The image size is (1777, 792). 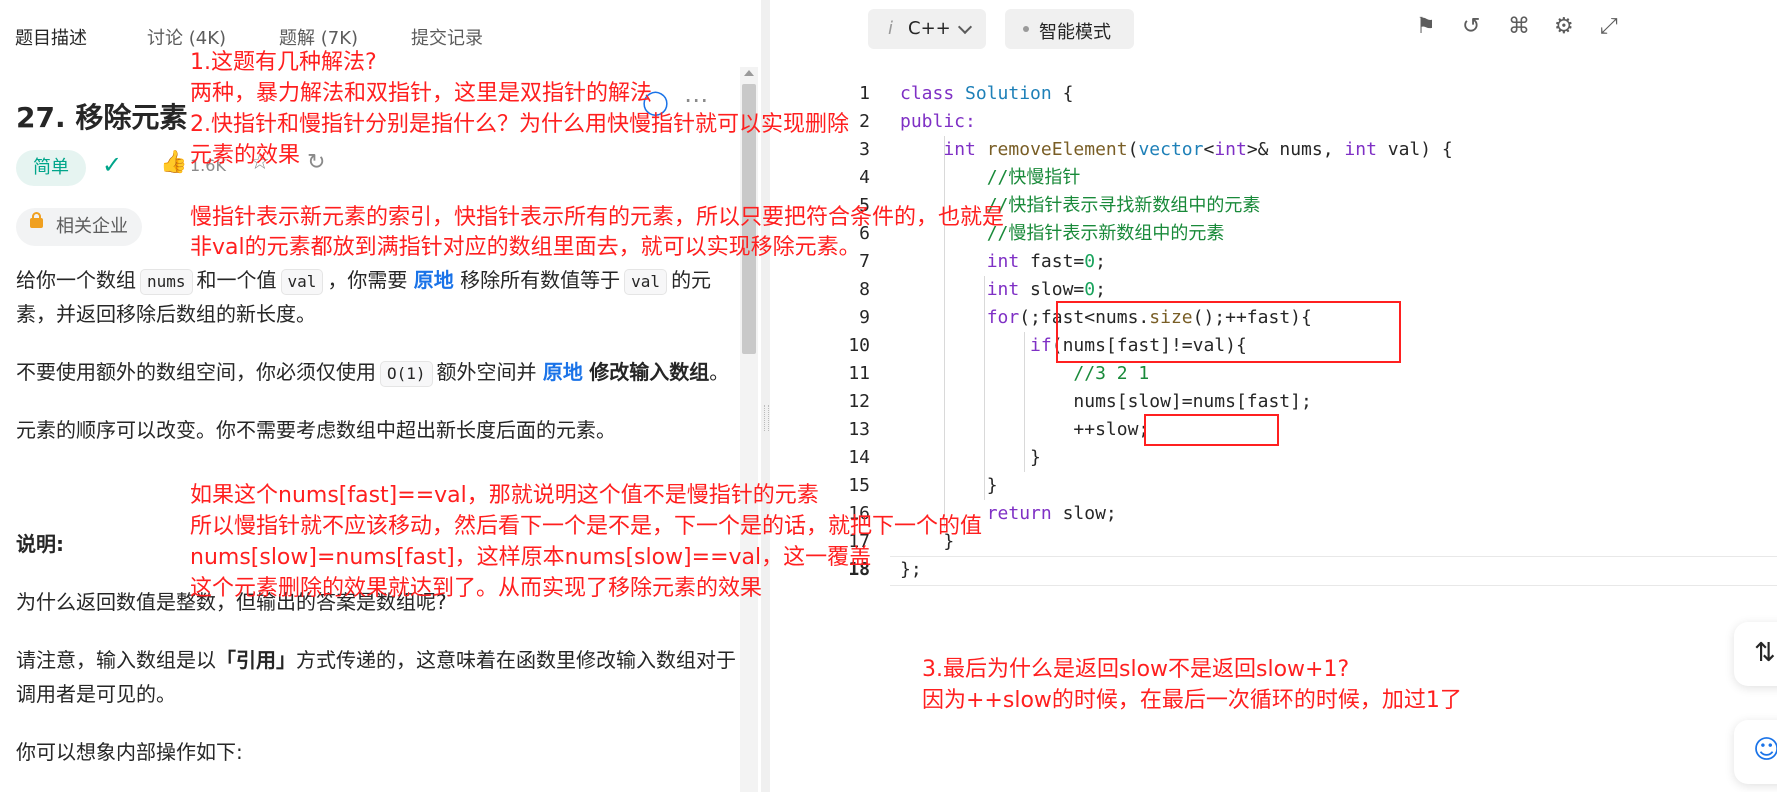 I want to click on code-line: };, so click(x=911, y=569).